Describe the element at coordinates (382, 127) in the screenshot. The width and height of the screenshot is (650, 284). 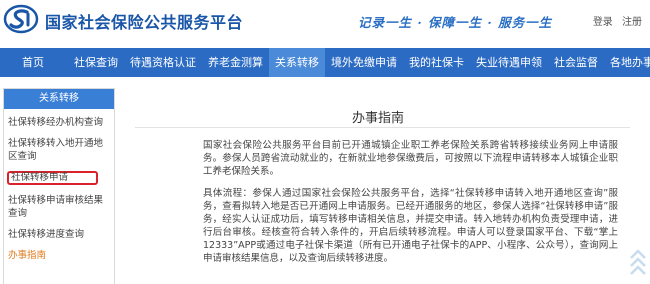
I see `title-divider` at that location.